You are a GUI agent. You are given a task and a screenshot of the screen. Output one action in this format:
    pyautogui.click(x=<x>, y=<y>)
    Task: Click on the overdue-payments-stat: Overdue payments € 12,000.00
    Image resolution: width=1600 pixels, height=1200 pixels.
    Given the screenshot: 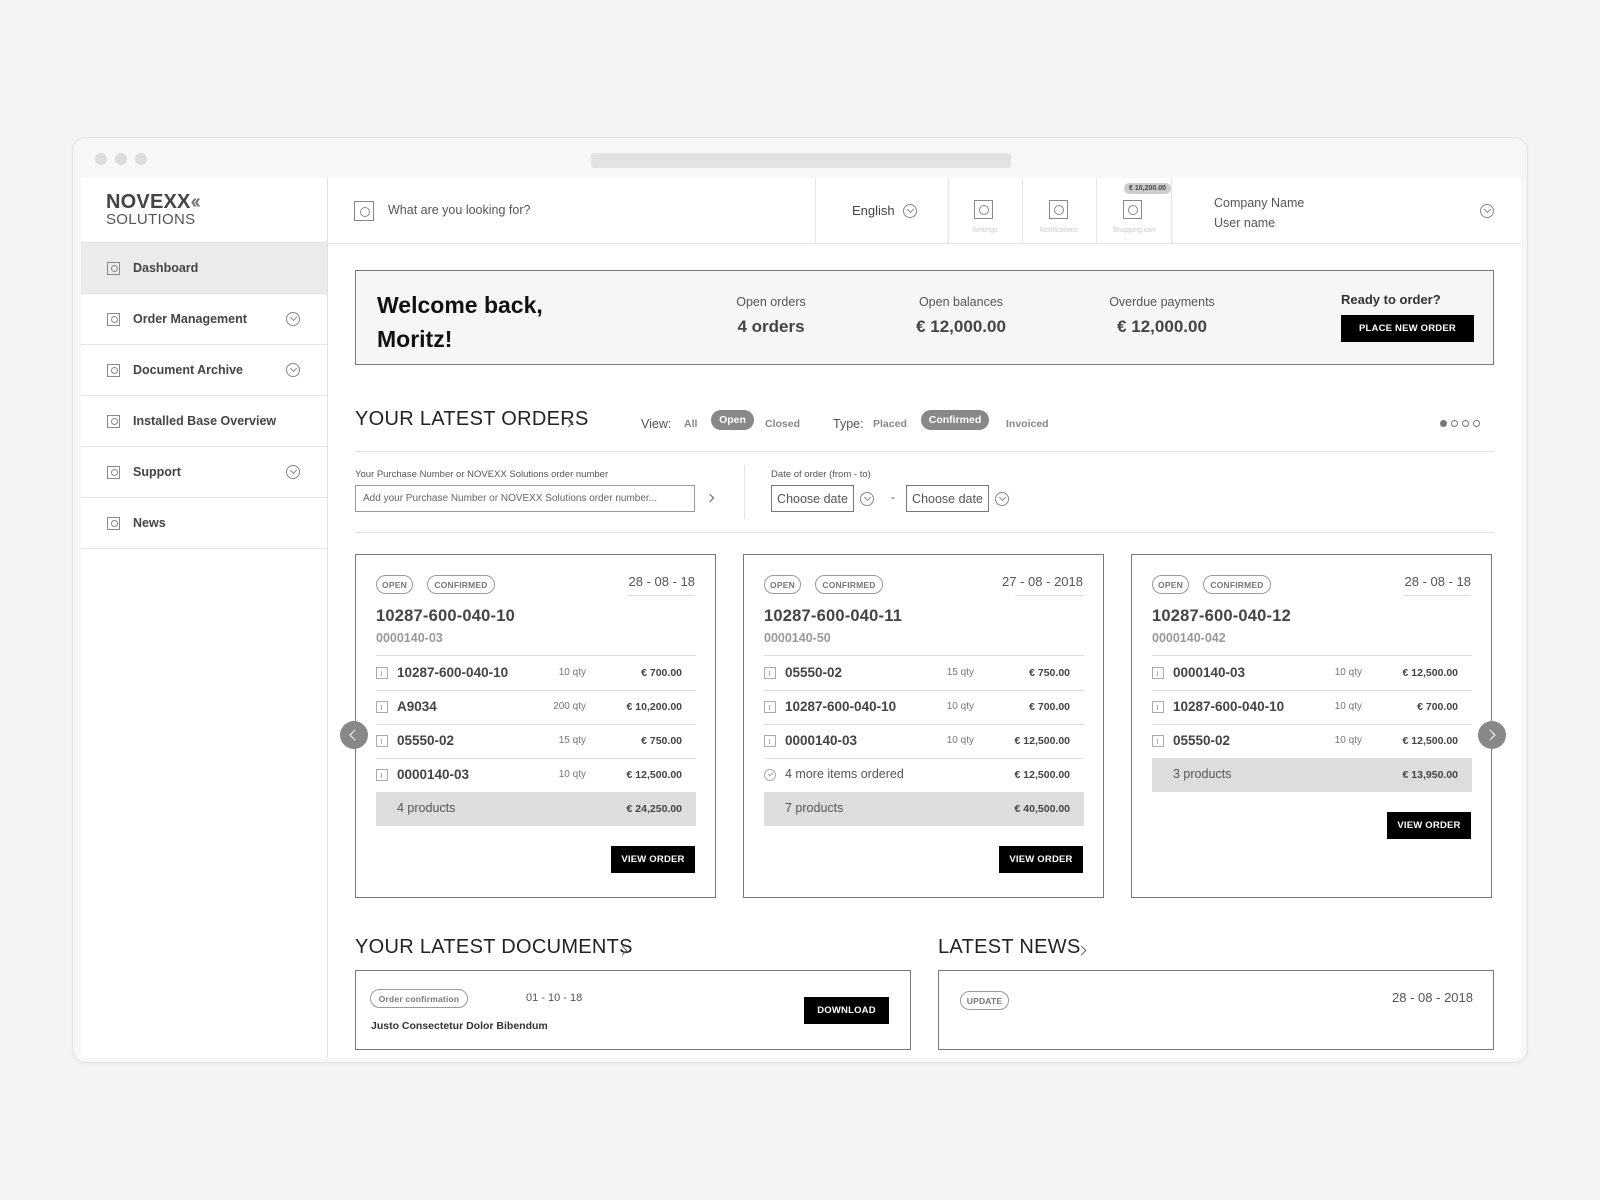 What is the action you would take?
    pyautogui.click(x=1162, y=316)
    